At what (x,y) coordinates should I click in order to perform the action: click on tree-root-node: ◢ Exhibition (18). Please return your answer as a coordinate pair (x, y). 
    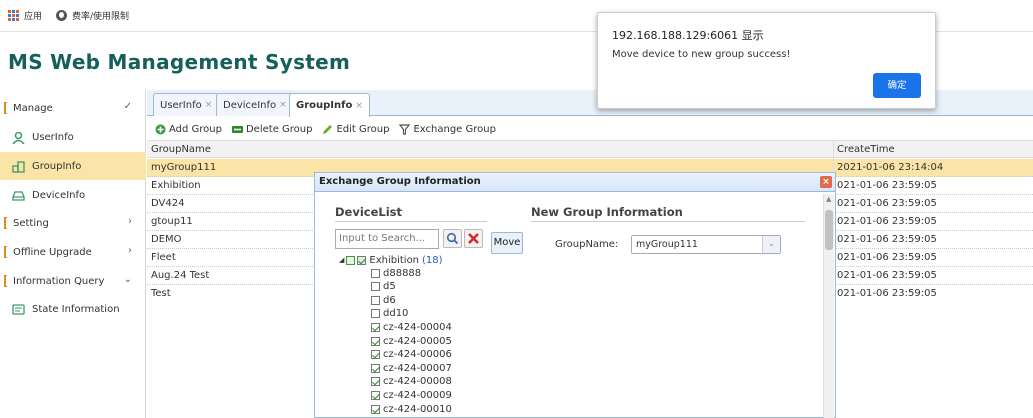
    Looking at the image, I should click on (391, 260).